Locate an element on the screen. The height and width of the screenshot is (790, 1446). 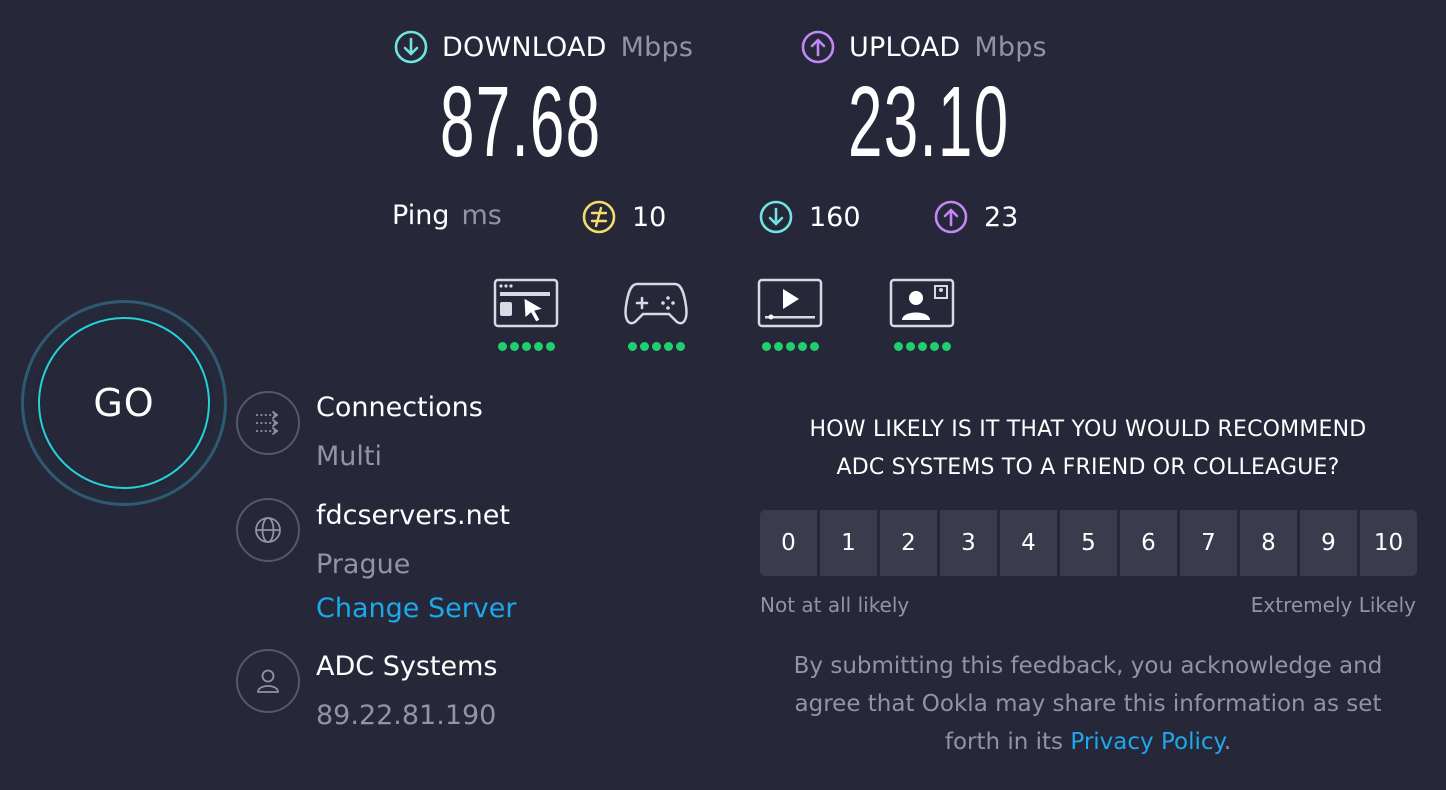
ping-idle: 10 is located at coordinates (624, 217).